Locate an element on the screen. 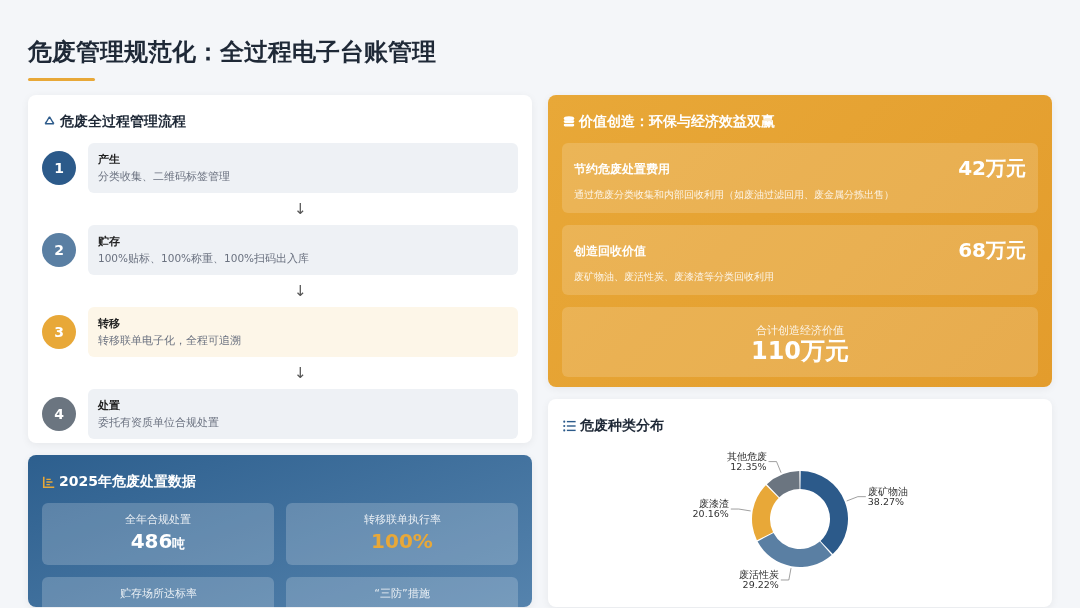 The image size is (1080, 608). step-description: 转移联单电子化，全程可追溯 is located at coordinates (170, 341).